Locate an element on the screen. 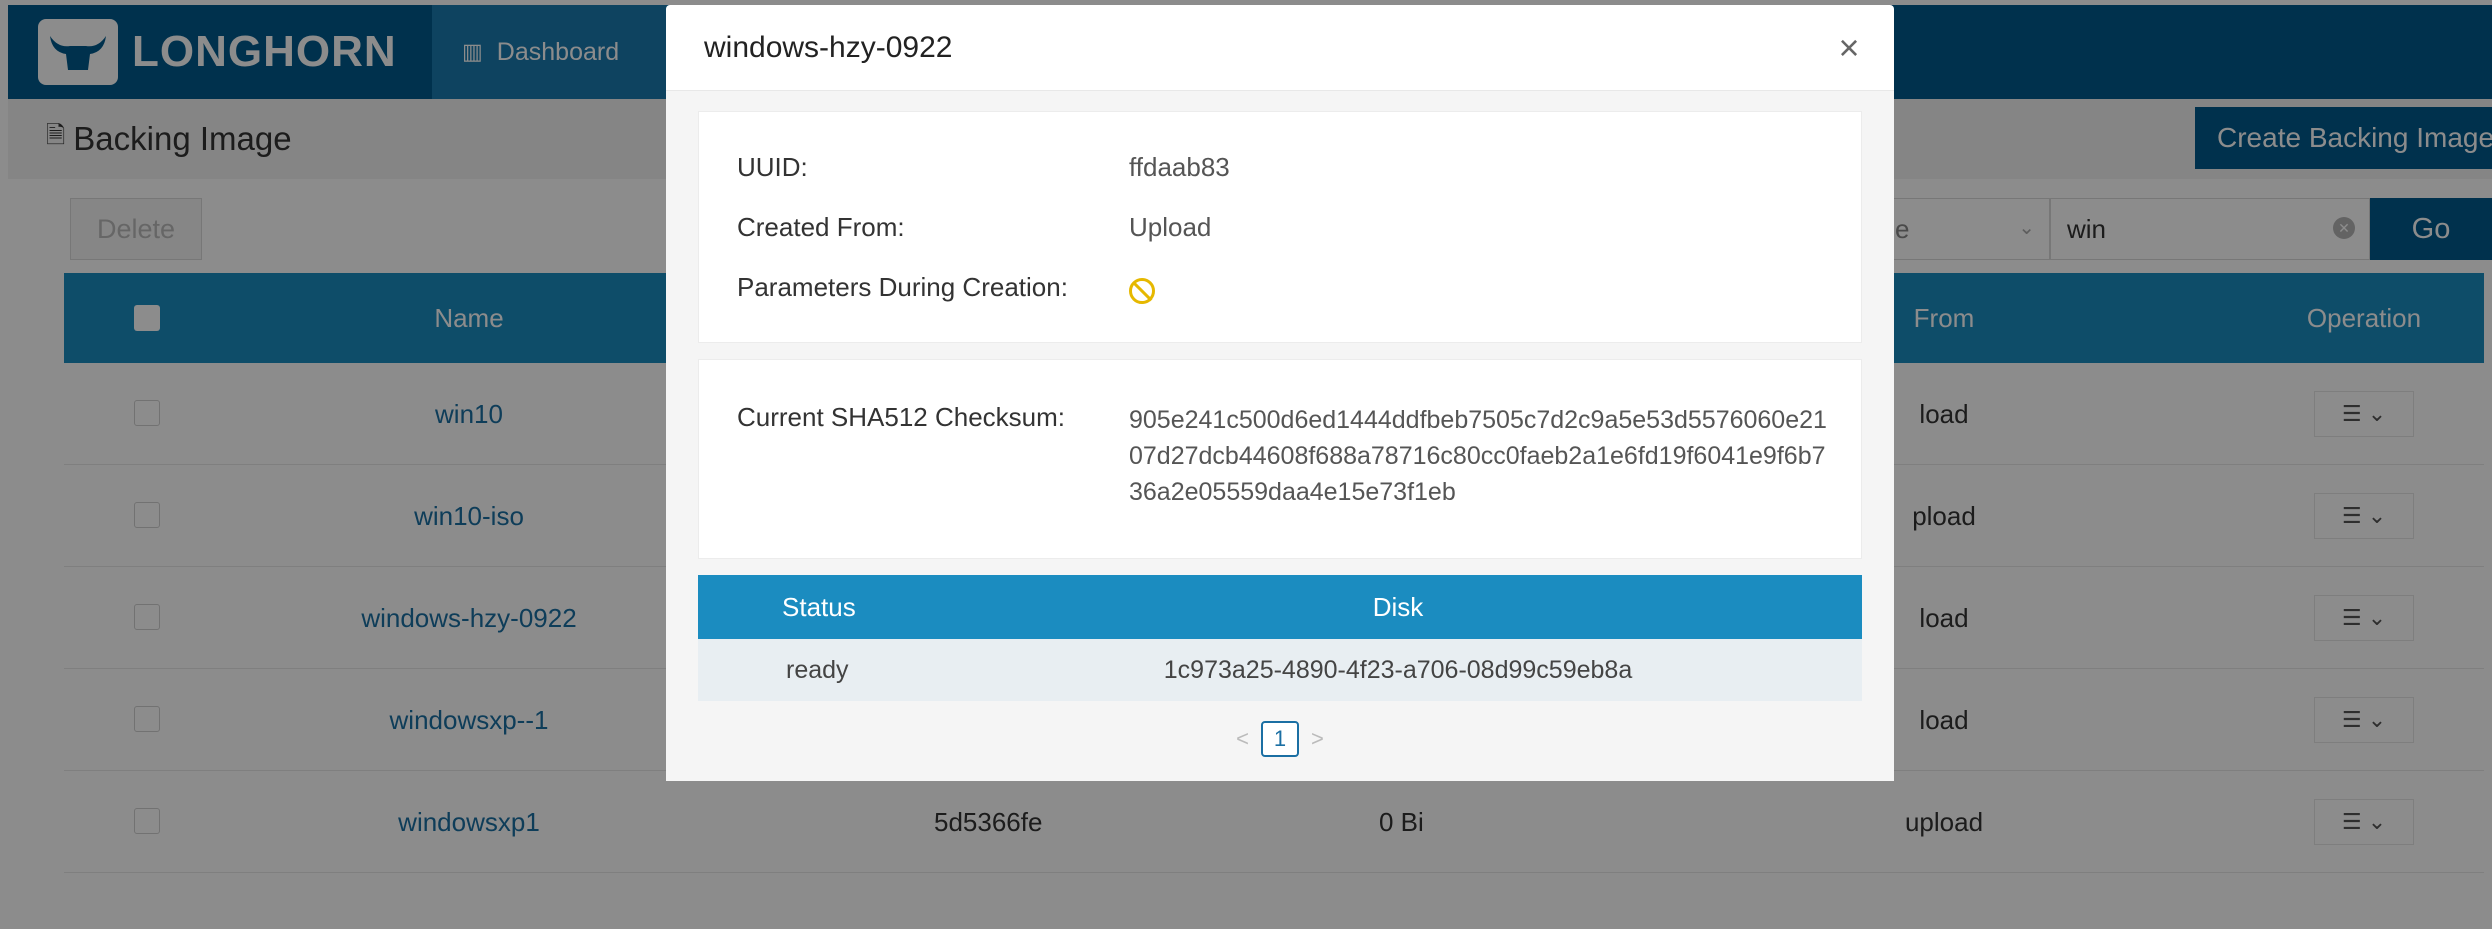 The height and width of the screenshot is (929, 2492). page-number-button: 1 is located at coordinates (1280, 739).